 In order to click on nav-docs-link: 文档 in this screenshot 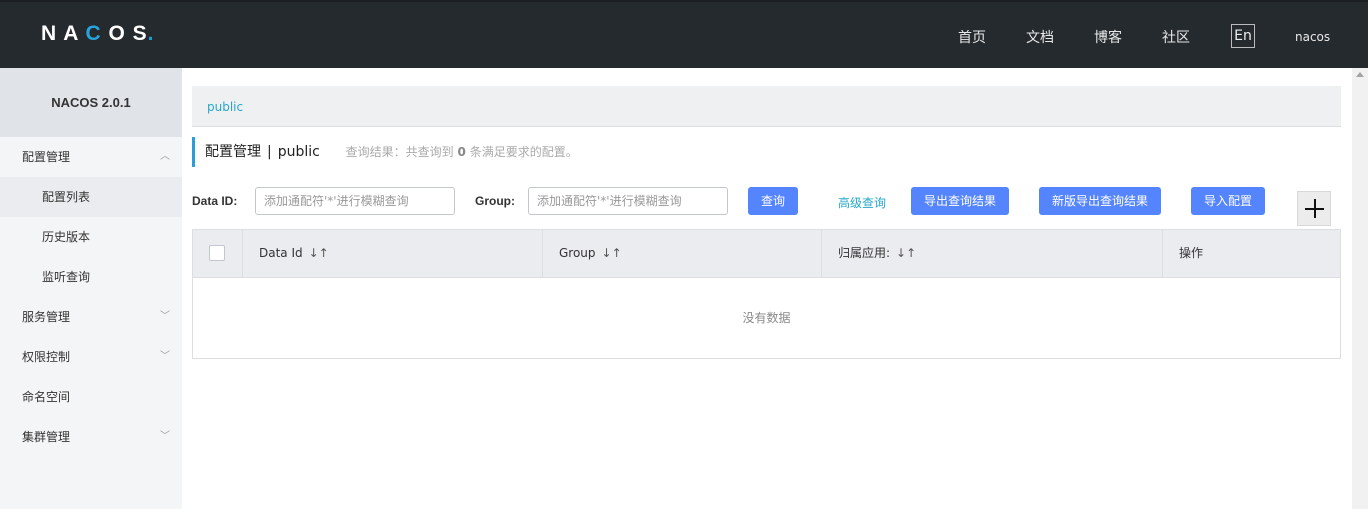, I will do `click(1040, 37)`.